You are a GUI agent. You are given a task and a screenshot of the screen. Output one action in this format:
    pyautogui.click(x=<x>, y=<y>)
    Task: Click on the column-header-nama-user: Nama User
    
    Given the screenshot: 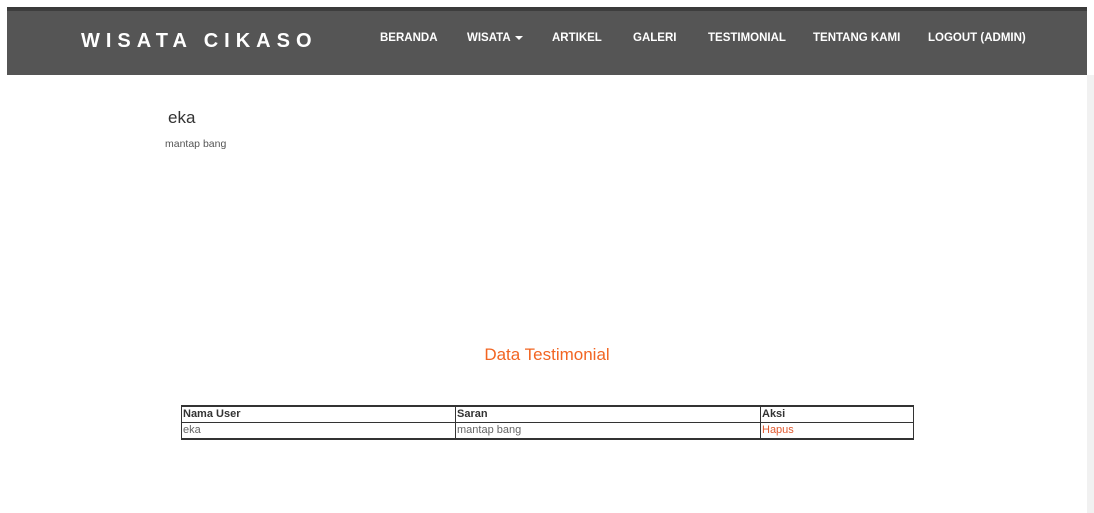 What is the action you would take?
    pyautogui.click(x=318, y=414)
    